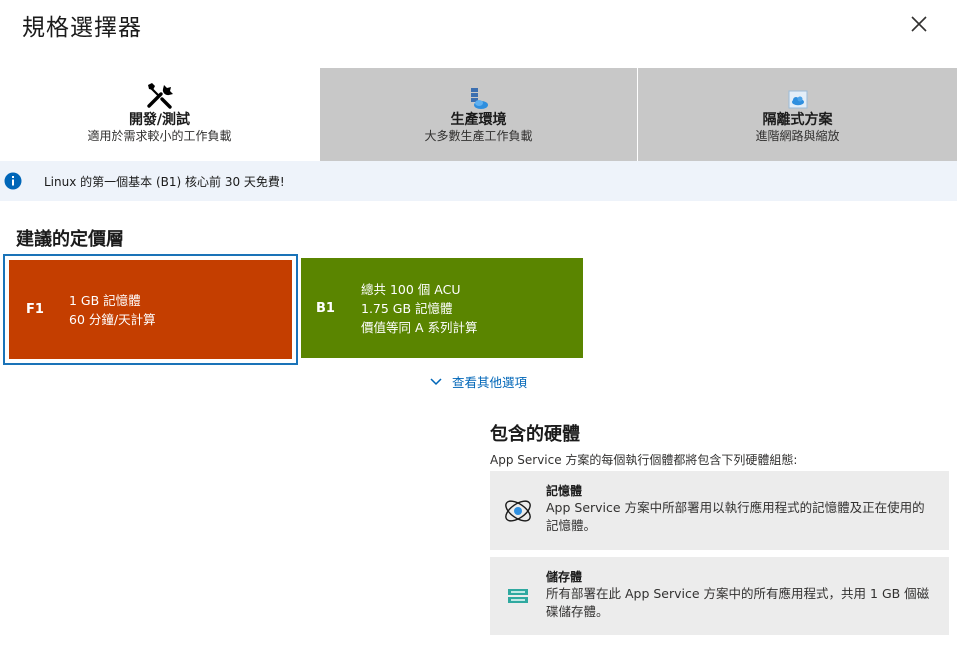 This screenshot has width=957, height=656. Describe the element at coordinates (564, 577) in the screenshot. I see `hardware-item-name: 儲存體` at that location.